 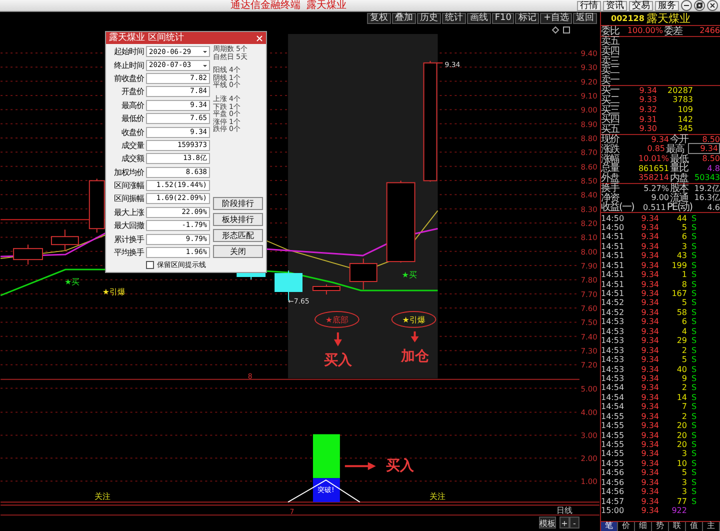 I want to click on signal-label: 关注, so click(x=102, y=497).